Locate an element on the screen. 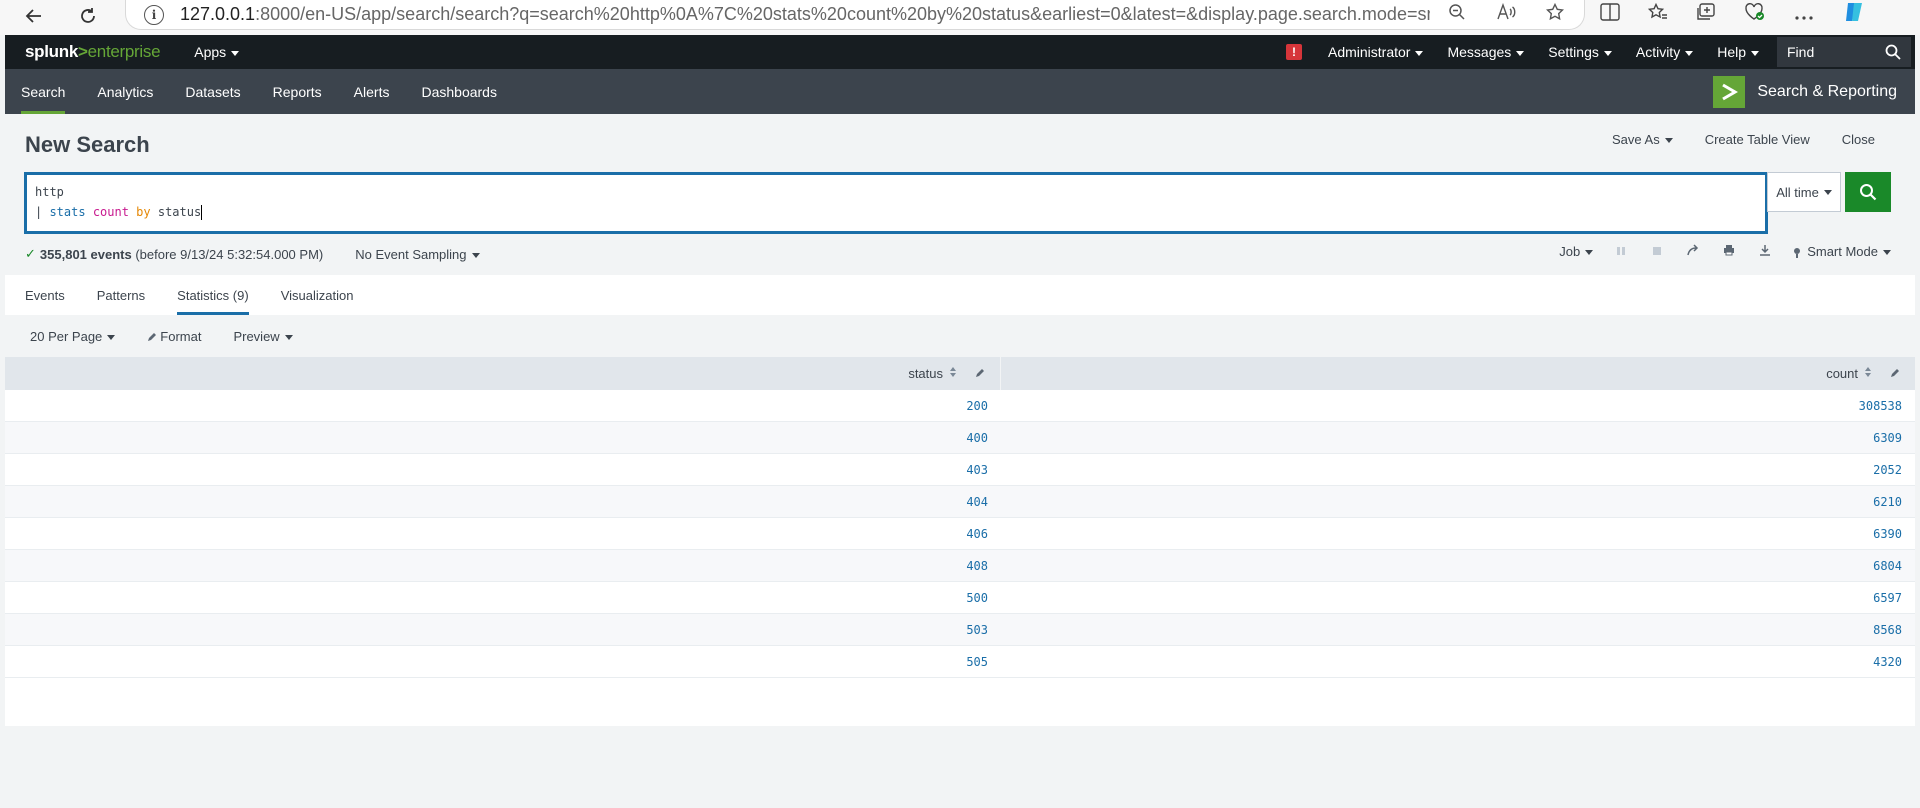 This screenshot has height=808, width=1920. stop-icon is located at coordinates (1657, 252).